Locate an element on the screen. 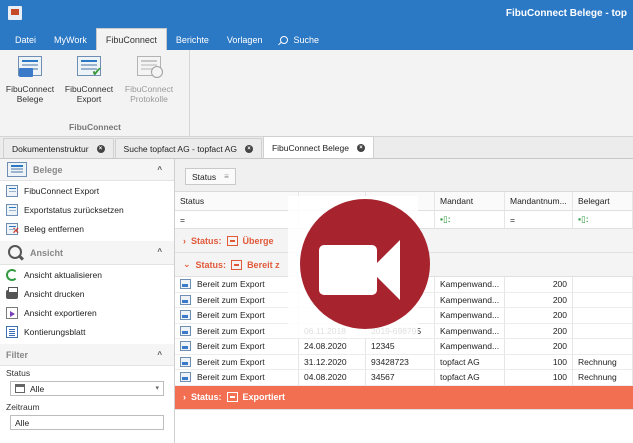  filter-cell-status: = is located at coordinates (237, 219).